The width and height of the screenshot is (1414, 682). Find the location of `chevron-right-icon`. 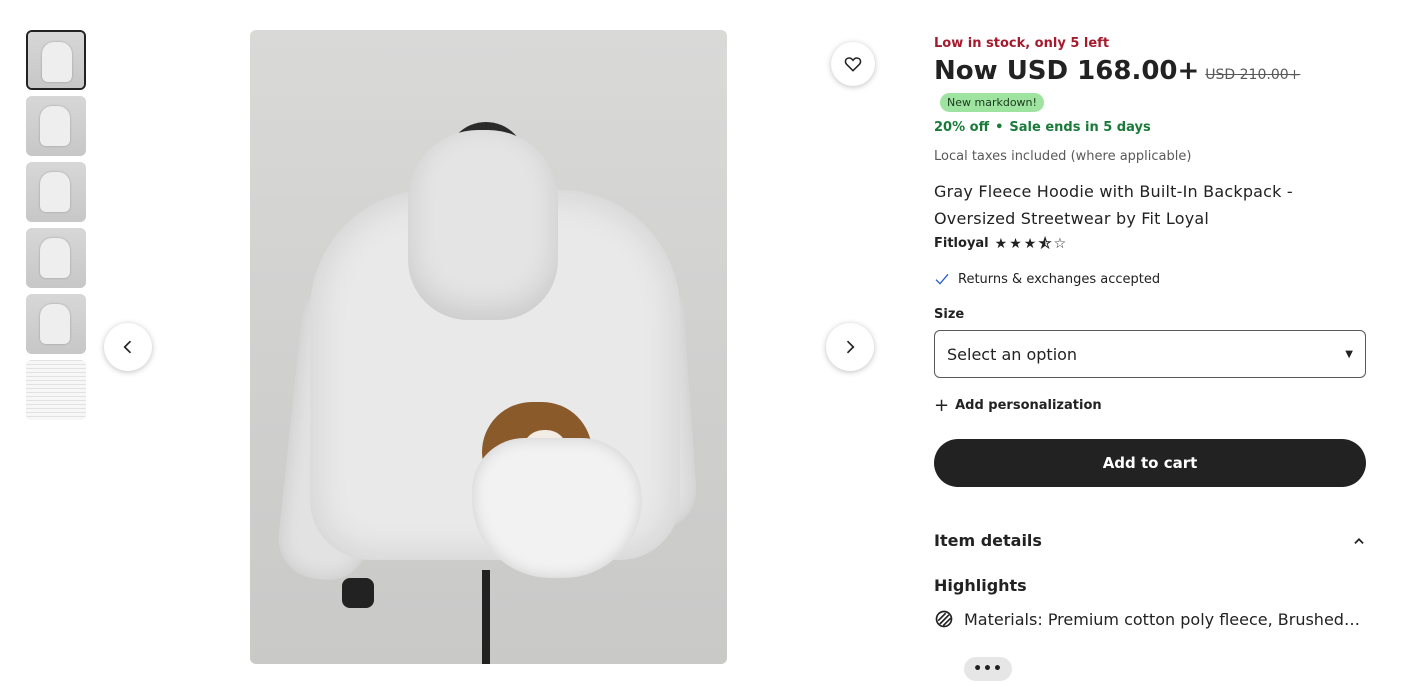

chevron-right-icon is located at coordinates (850, 347).